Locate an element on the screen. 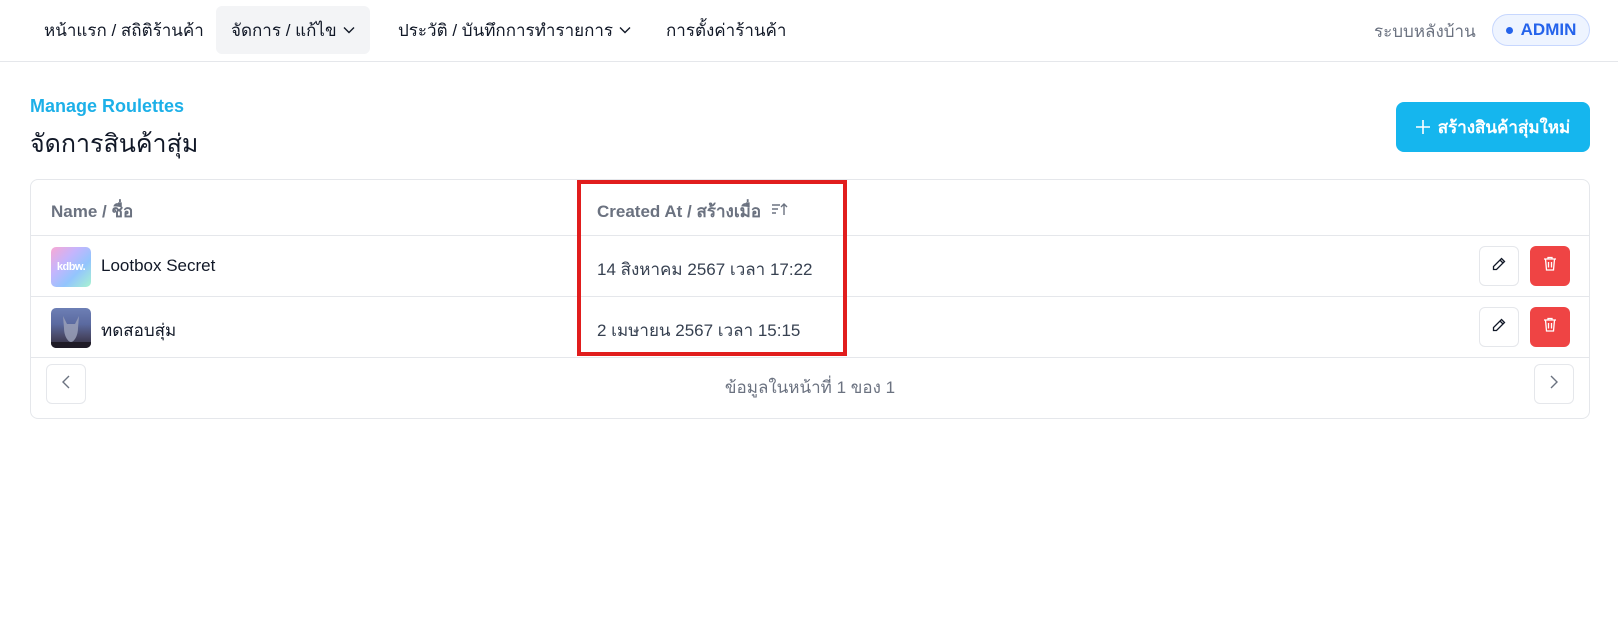 Image resolution: width=1618 pixels, height=622 pixels. nav-shop-settings: การตั้งค่าร้านค้า is located at coordinates (726, 30).